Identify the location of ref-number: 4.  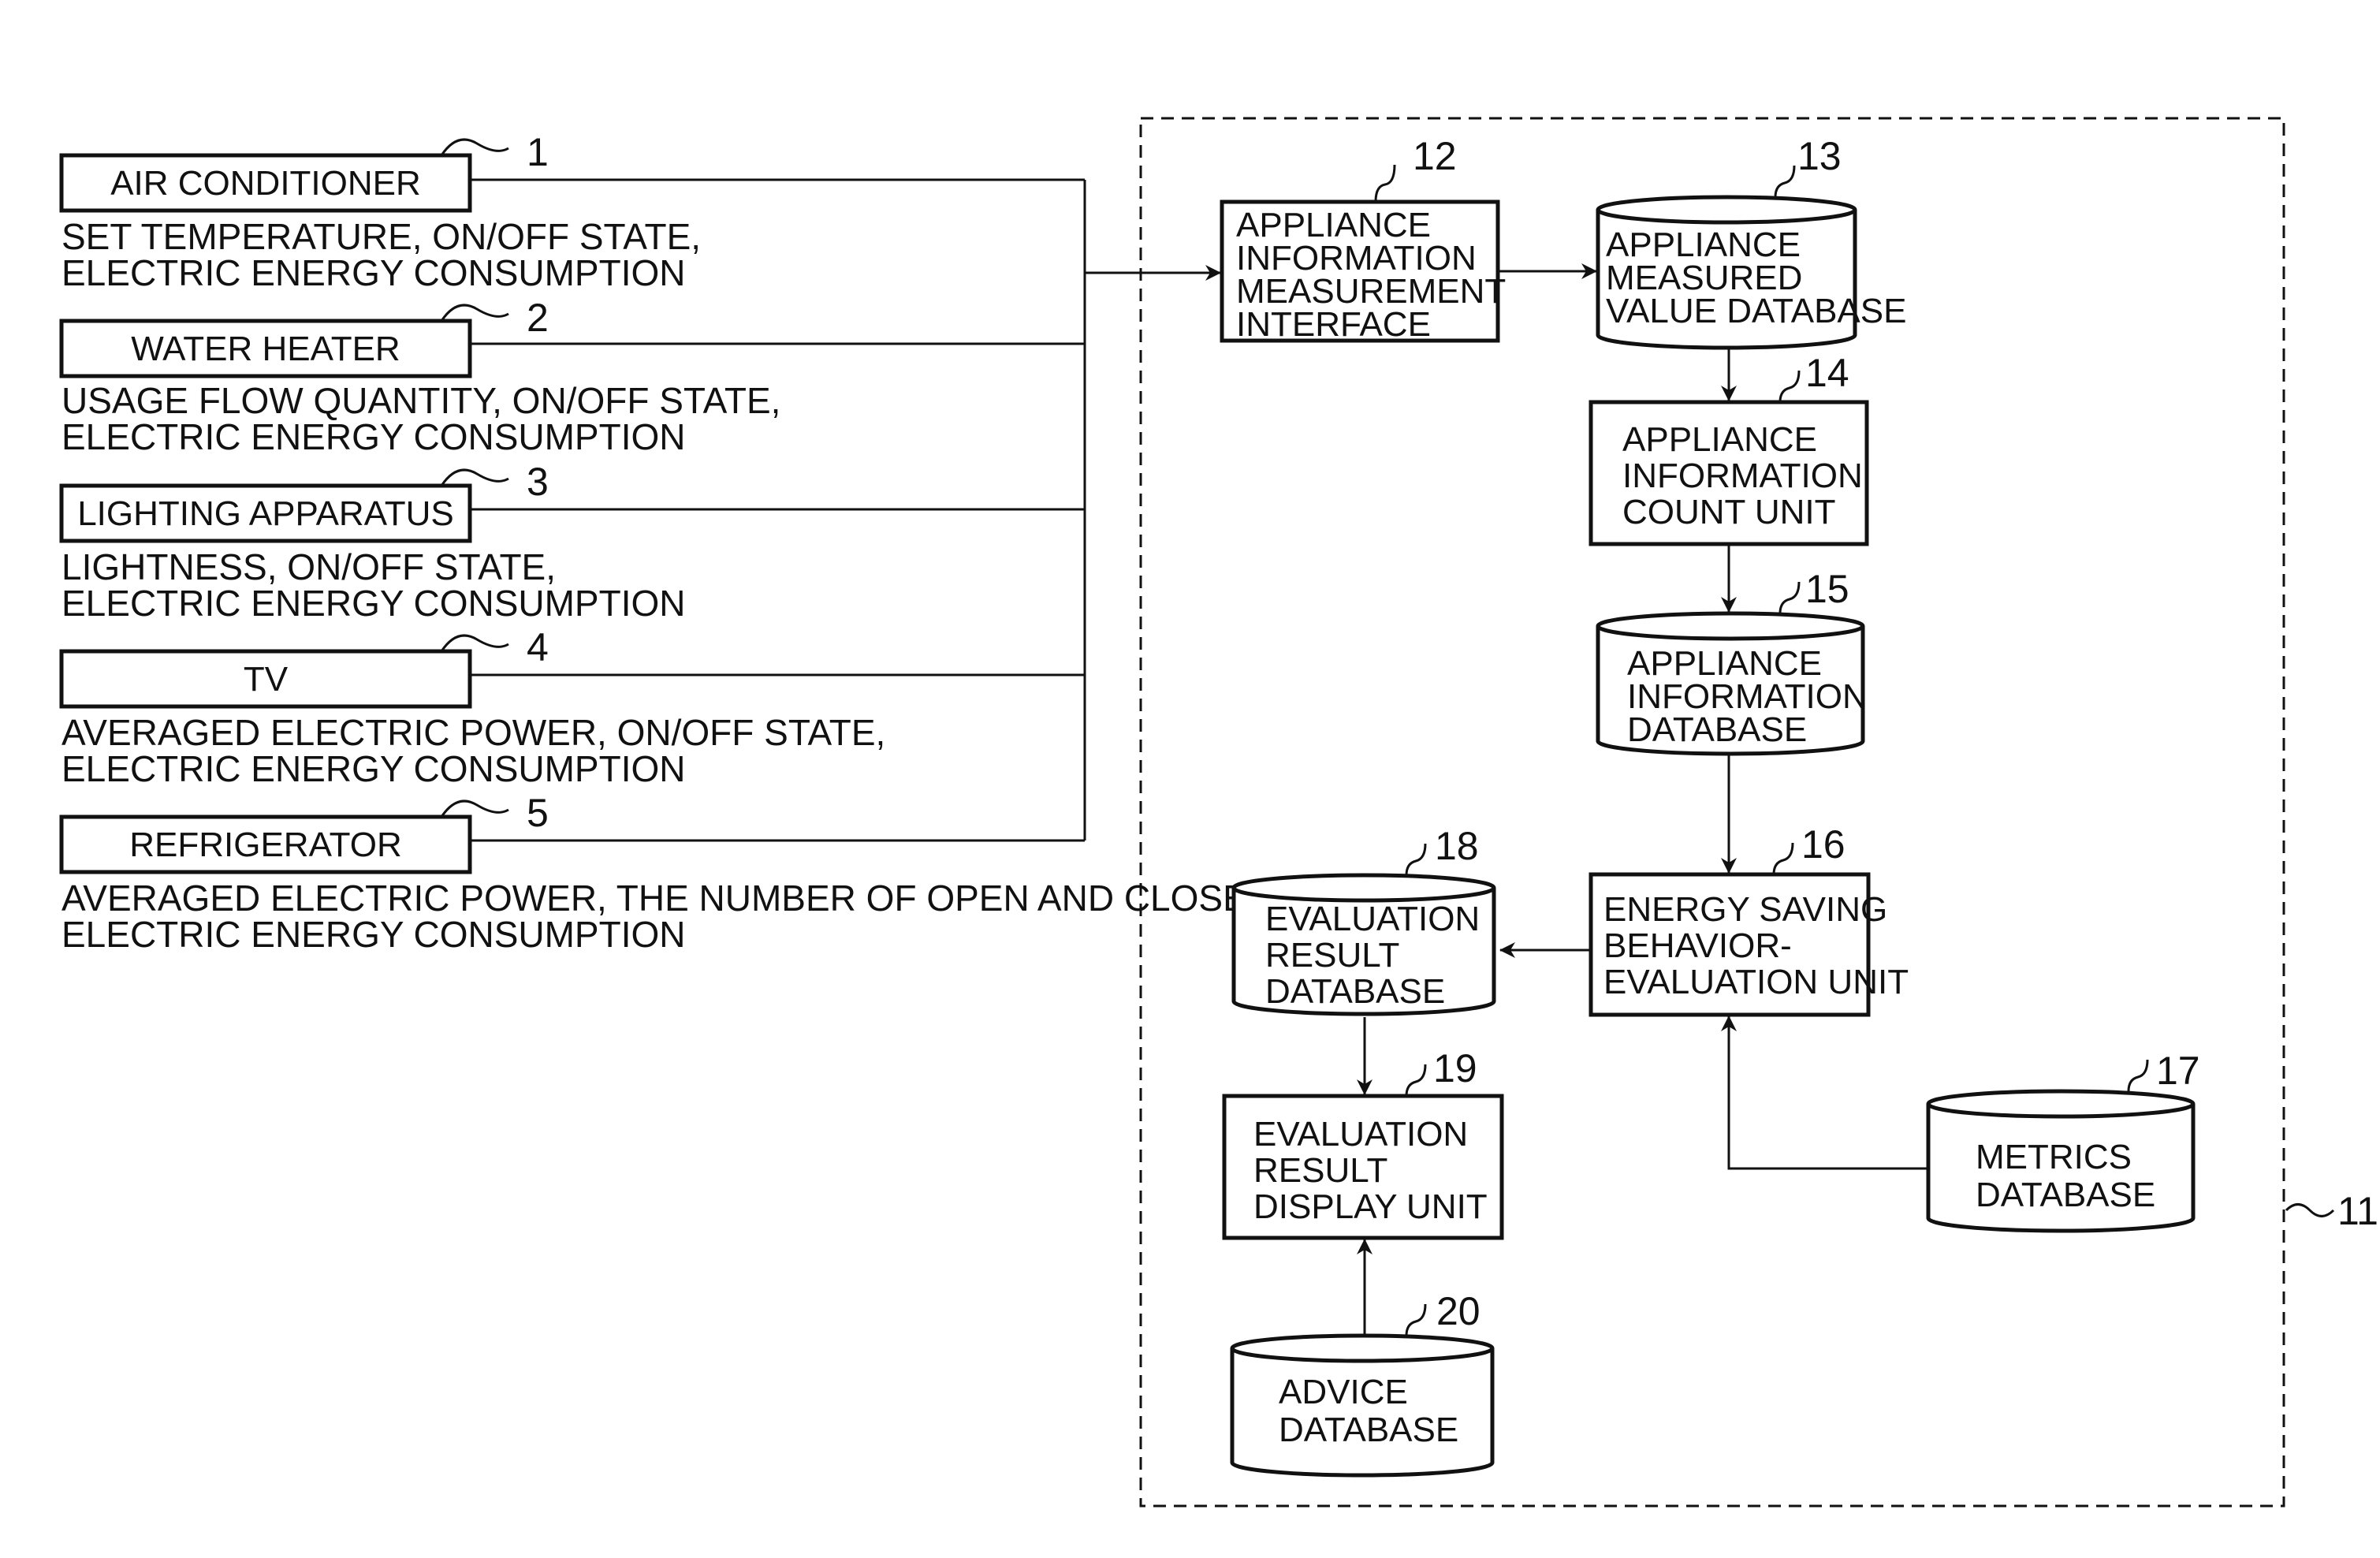
(538, 647).